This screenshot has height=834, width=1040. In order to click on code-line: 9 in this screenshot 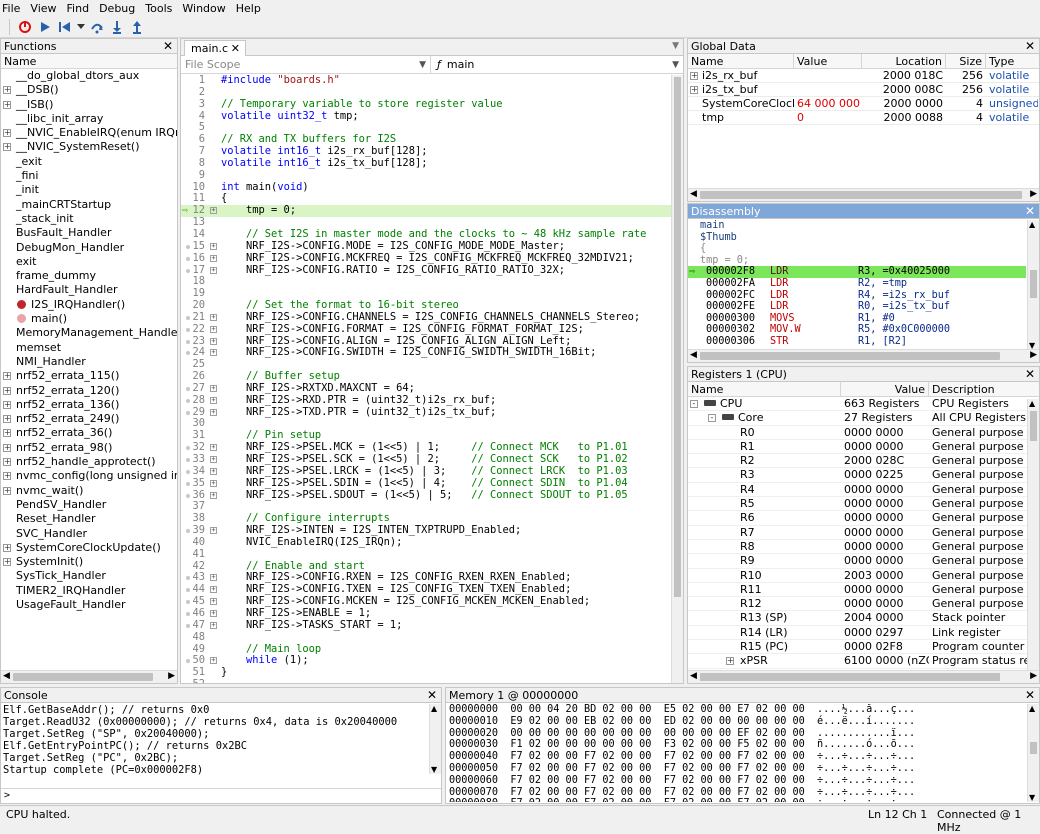, I will do `click(426, 175)`.